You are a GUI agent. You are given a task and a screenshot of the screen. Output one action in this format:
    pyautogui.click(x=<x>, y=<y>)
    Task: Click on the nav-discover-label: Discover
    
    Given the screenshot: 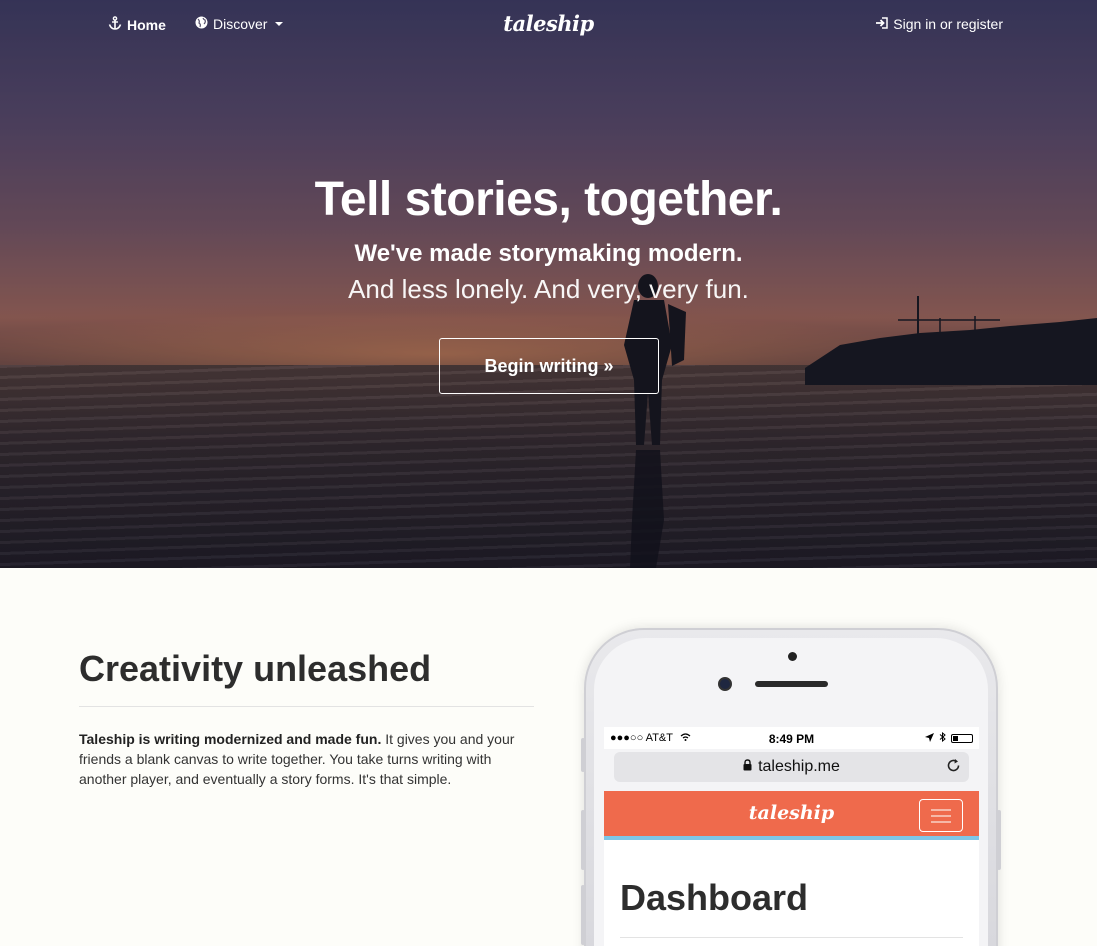 What is the action you would take?
    pyautogui.click(x=240, y=24)
    